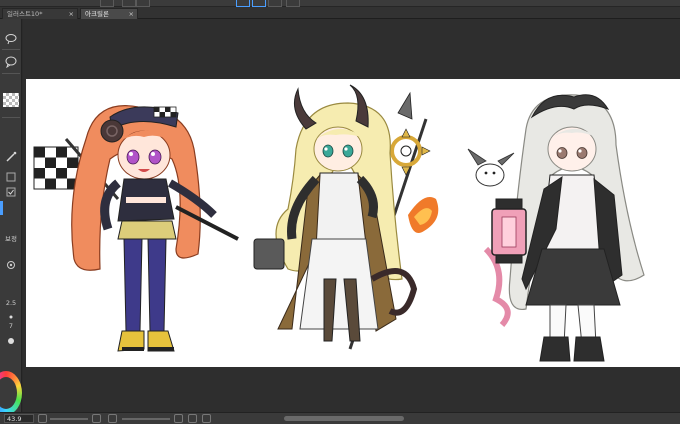  Describe the element at coordinates (11, 340) in the screenshot. I see `dot-icon` at that location.